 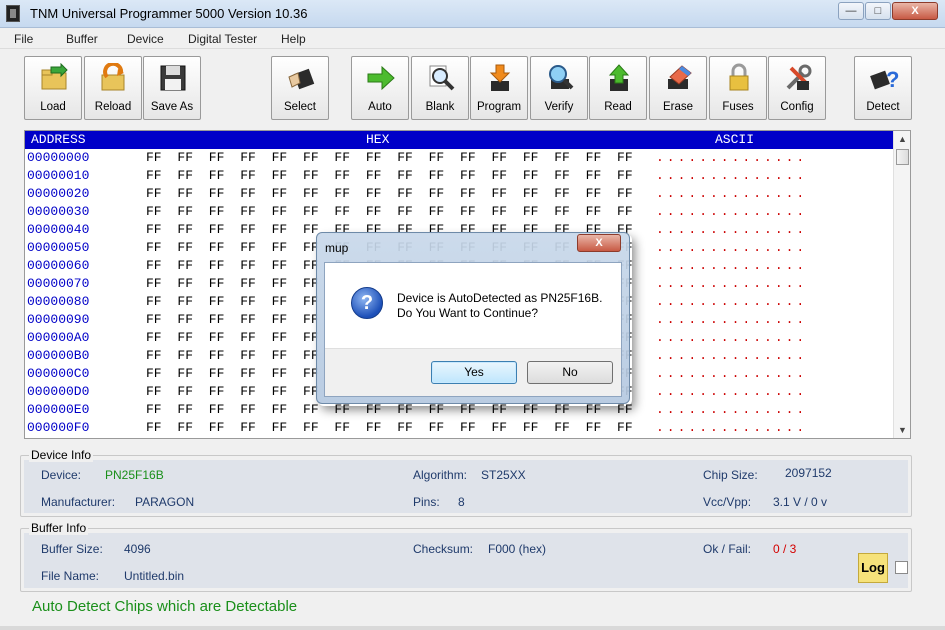 What do you see at coordinates (58, 355) in the screenshot?
I see `hex-row-address: 000000B0` at bounding box center [58, 355].